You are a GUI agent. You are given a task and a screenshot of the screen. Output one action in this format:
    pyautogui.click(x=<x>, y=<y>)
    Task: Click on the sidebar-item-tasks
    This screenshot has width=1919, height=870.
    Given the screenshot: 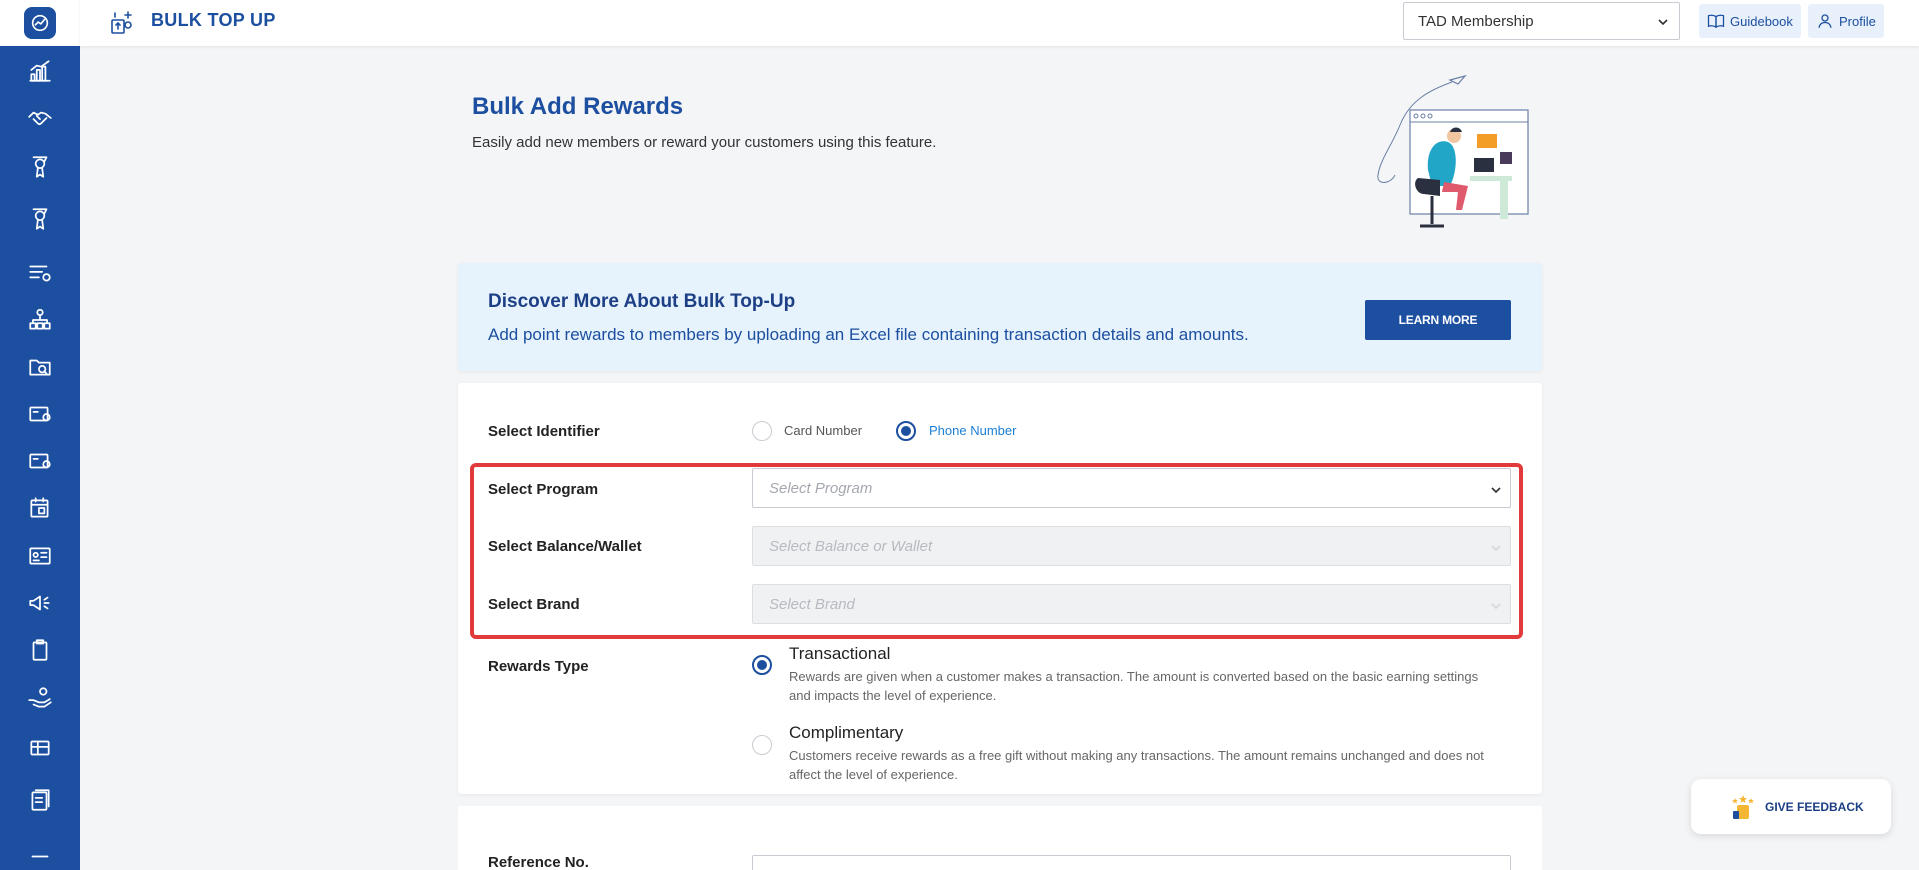 What is the action you would take?
    pyautogui.click(x=40, y=650)
    